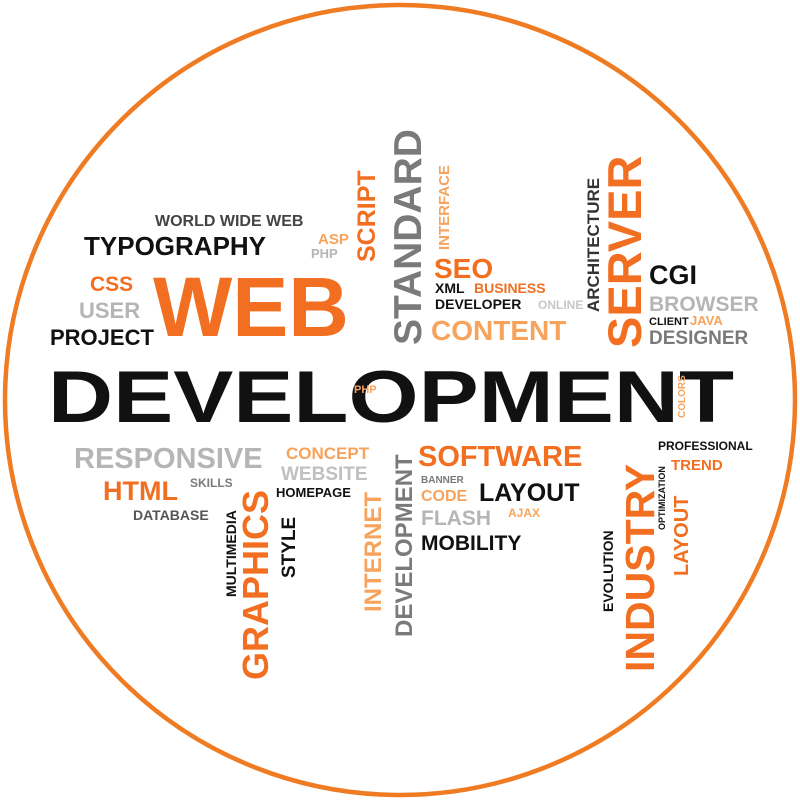  Describe the element at coordinates (444, 207) in the screenshot. I see `word-interface: INTERFACE` at that location.